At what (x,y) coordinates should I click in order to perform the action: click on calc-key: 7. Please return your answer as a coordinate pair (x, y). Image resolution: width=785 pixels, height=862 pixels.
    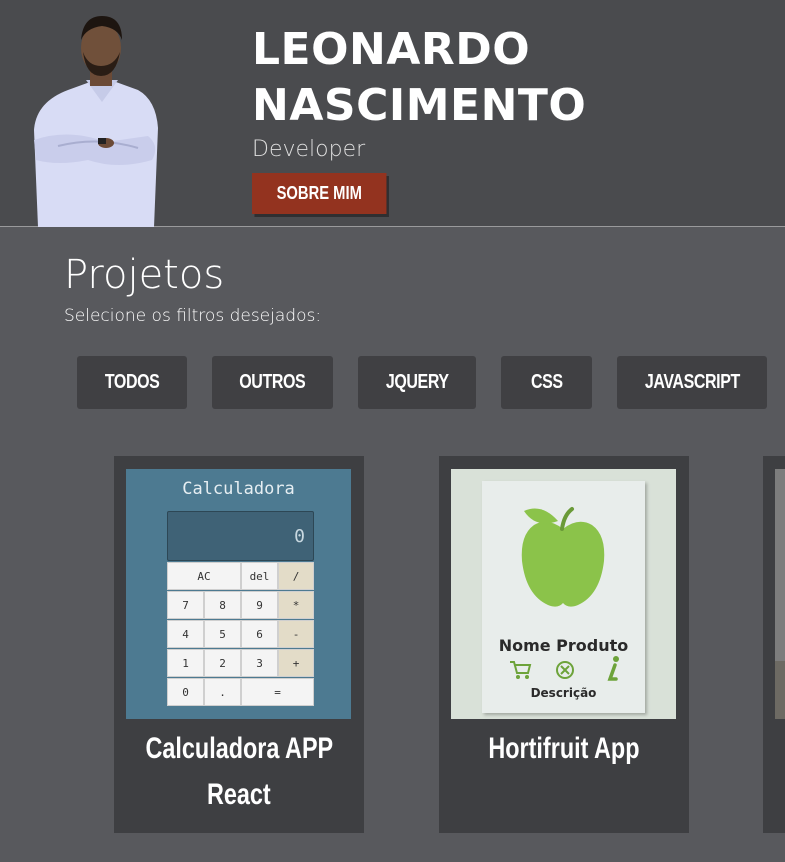
    Looking at the image, I should click on (185, 605).